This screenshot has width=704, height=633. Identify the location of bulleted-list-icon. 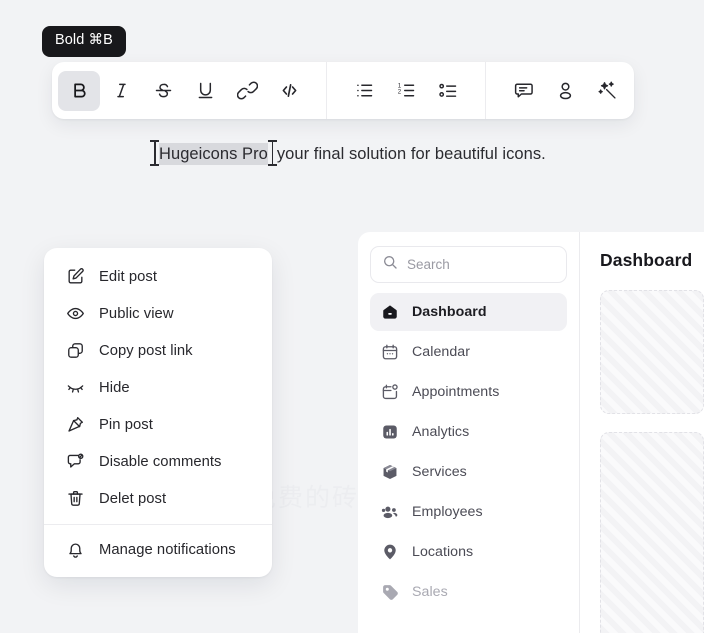
(364, 90).